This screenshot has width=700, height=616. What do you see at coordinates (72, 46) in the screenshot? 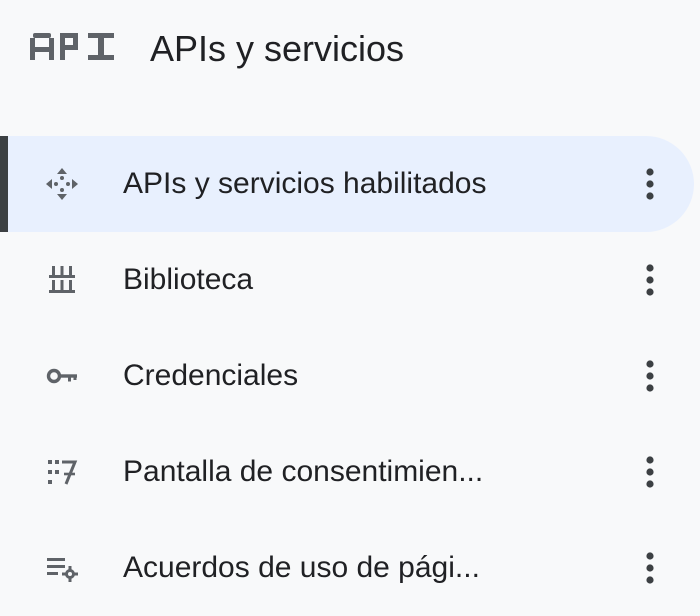
I see `api-logo-icon` at bounding box center [72, 46].